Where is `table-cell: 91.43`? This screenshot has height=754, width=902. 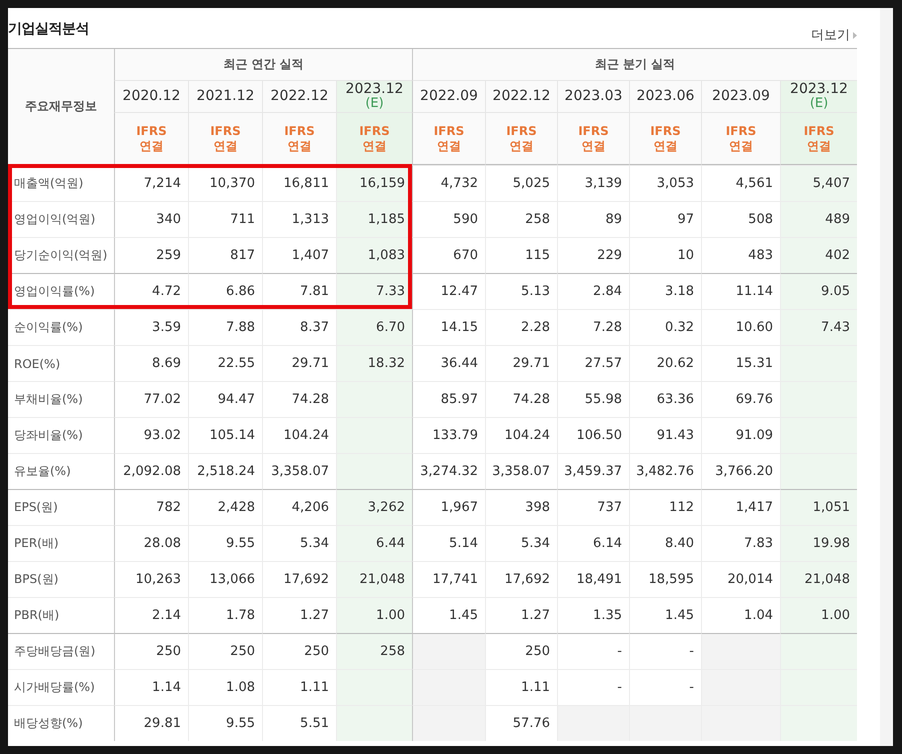 table-cell: 91.43 is located at coordinates (665, 435).